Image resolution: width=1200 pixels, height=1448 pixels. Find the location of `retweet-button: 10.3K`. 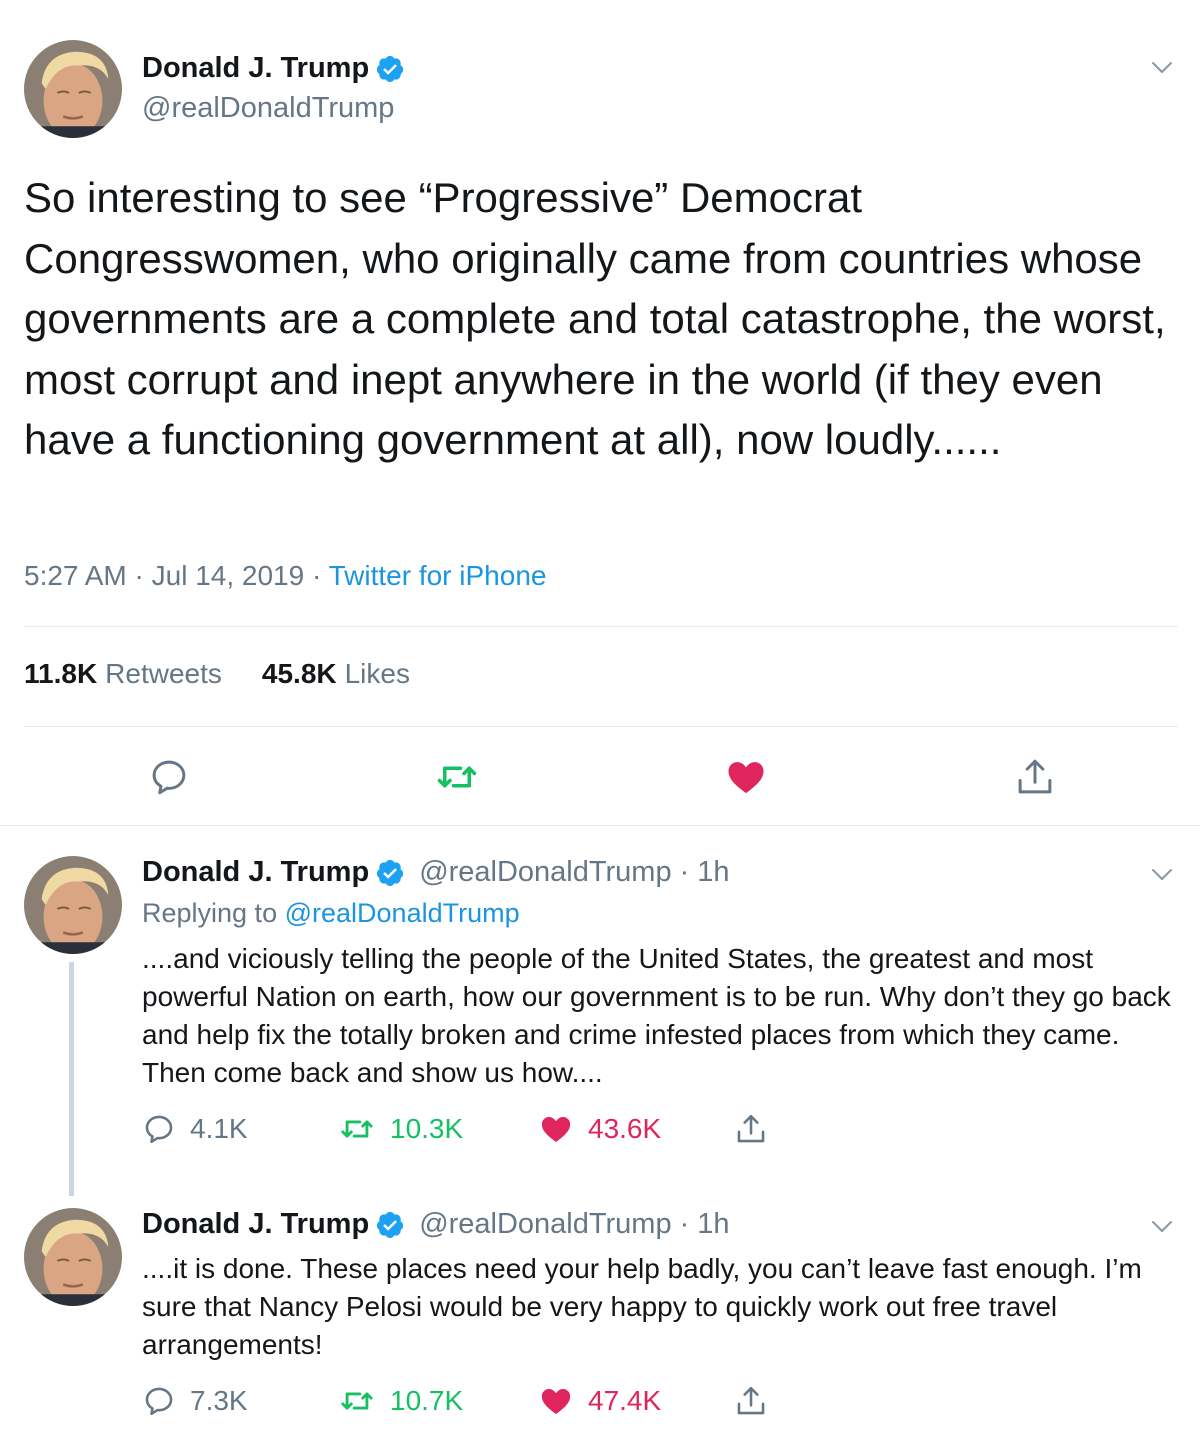

retweet-button: 10.3K is located at coordinates (400, 1129).